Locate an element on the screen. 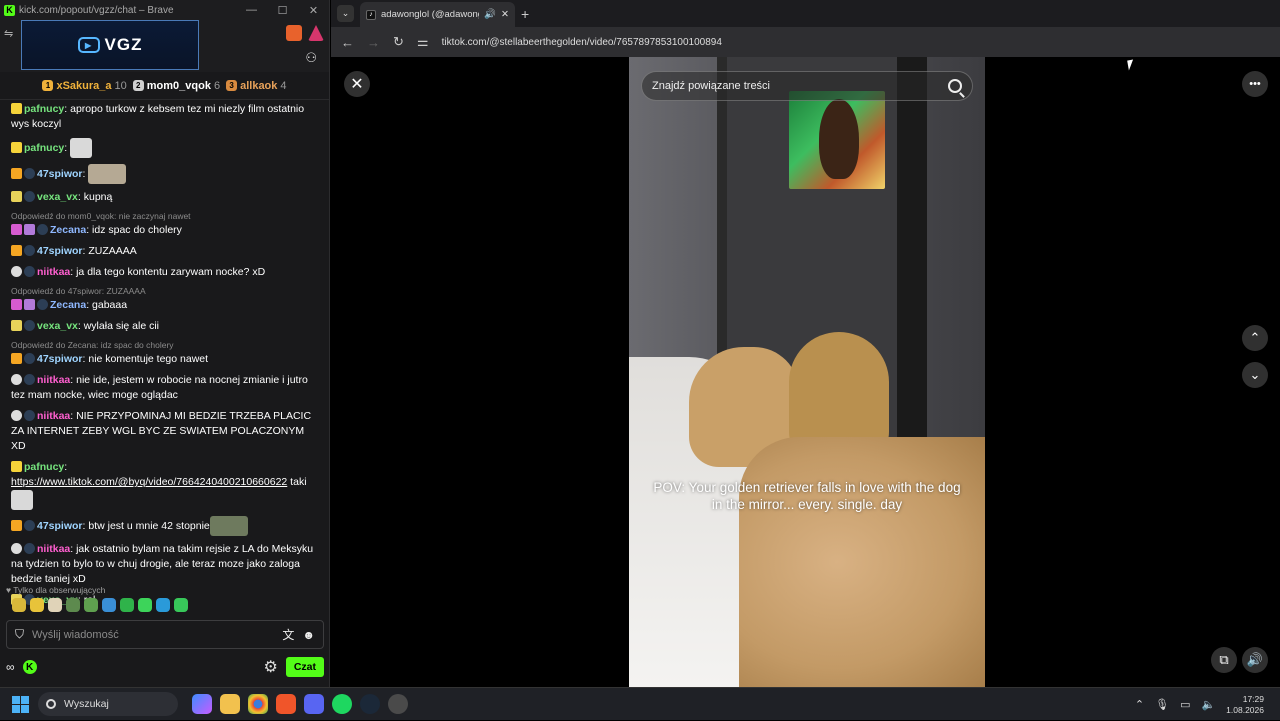 Image resolution: width=1280 pixels, height=721 pixels. related-search-input: Znajdź powiązane treści is located at coordinates (807, 86).